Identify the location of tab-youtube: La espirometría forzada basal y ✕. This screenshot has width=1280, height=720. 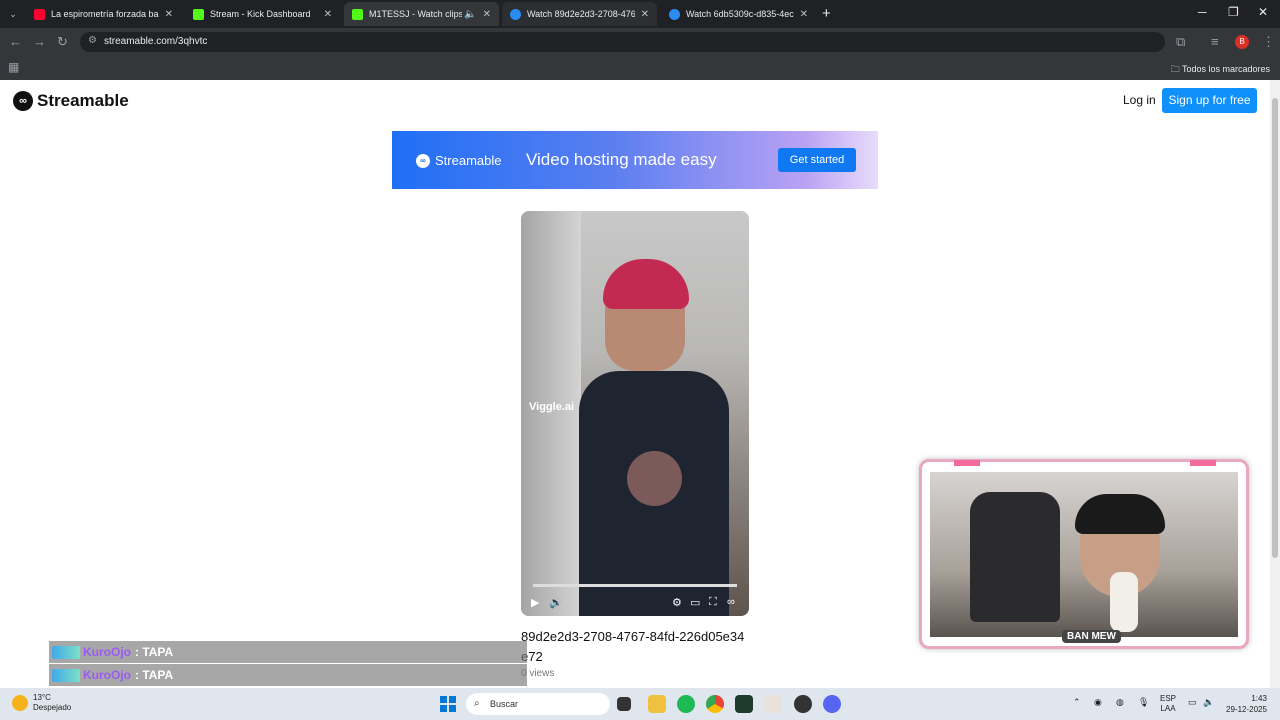
(103, 14).